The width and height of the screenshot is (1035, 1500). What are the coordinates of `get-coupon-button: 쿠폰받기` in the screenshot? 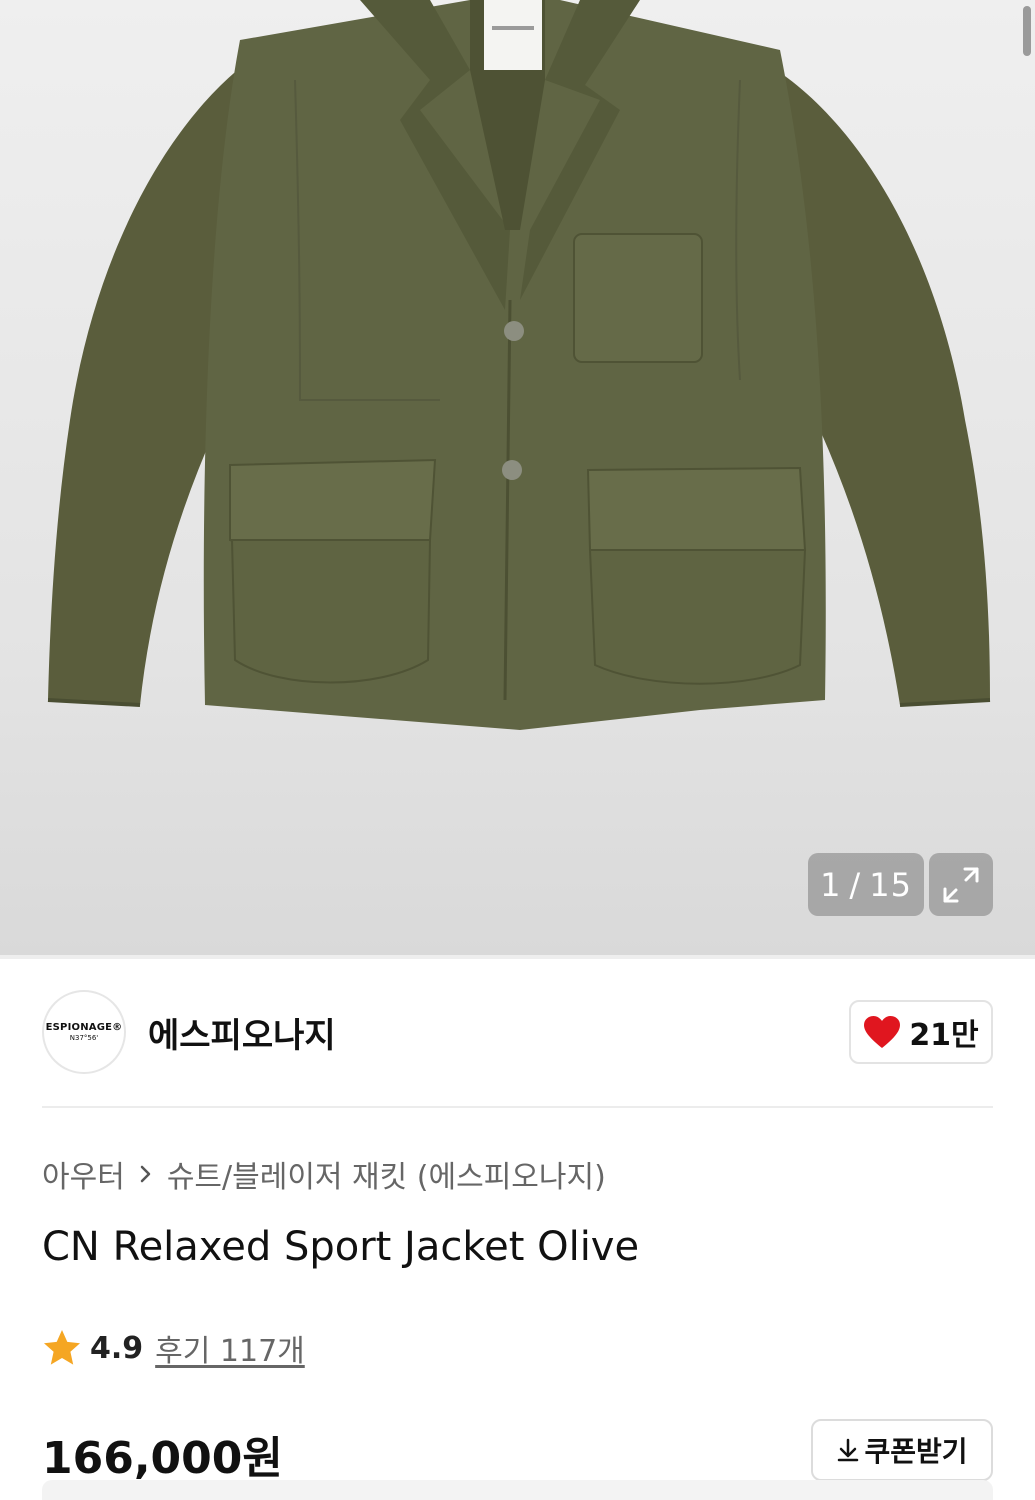 It's located at (902, 1450).